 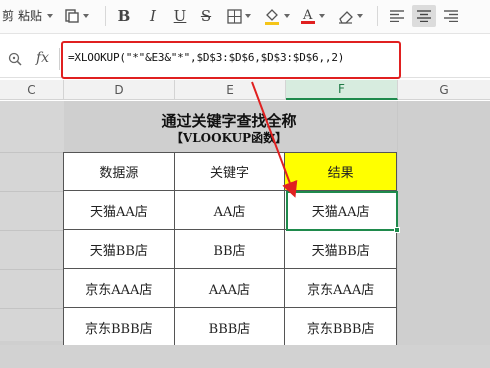 I want to click on annotation-arrow, so click(x=274, y=139).